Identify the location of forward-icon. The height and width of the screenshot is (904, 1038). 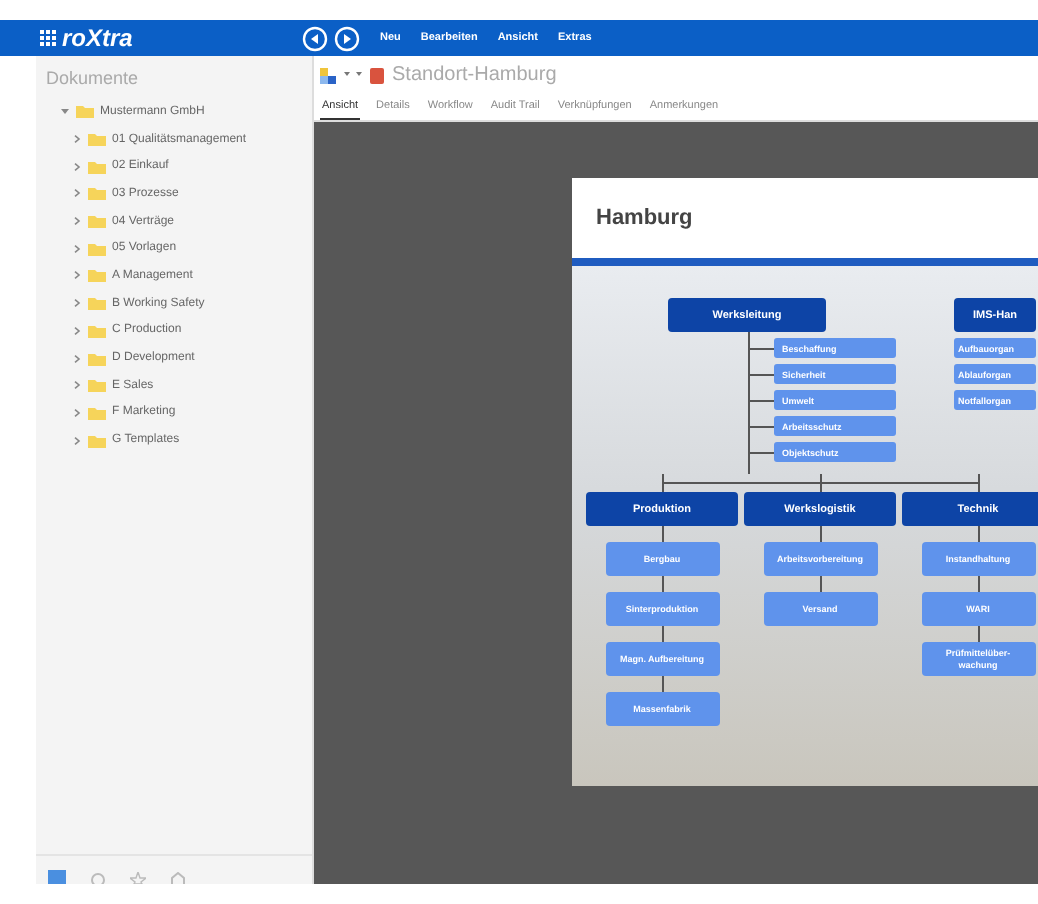
(347, 38).